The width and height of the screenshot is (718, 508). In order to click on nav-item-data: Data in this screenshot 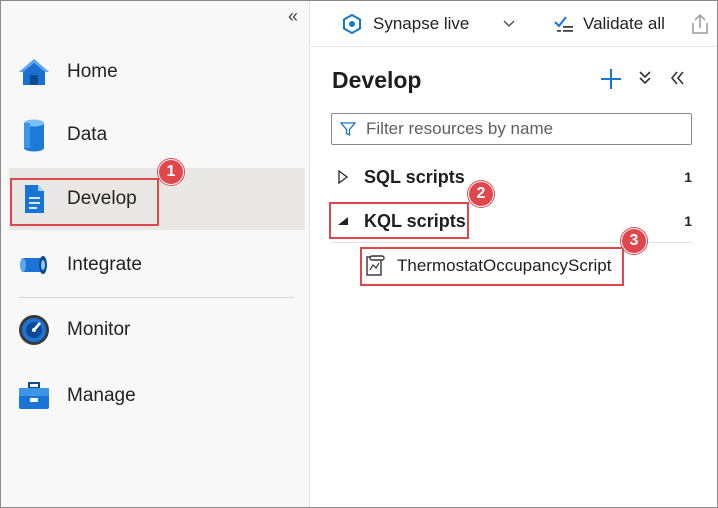, I will do `click(157, 135)`.